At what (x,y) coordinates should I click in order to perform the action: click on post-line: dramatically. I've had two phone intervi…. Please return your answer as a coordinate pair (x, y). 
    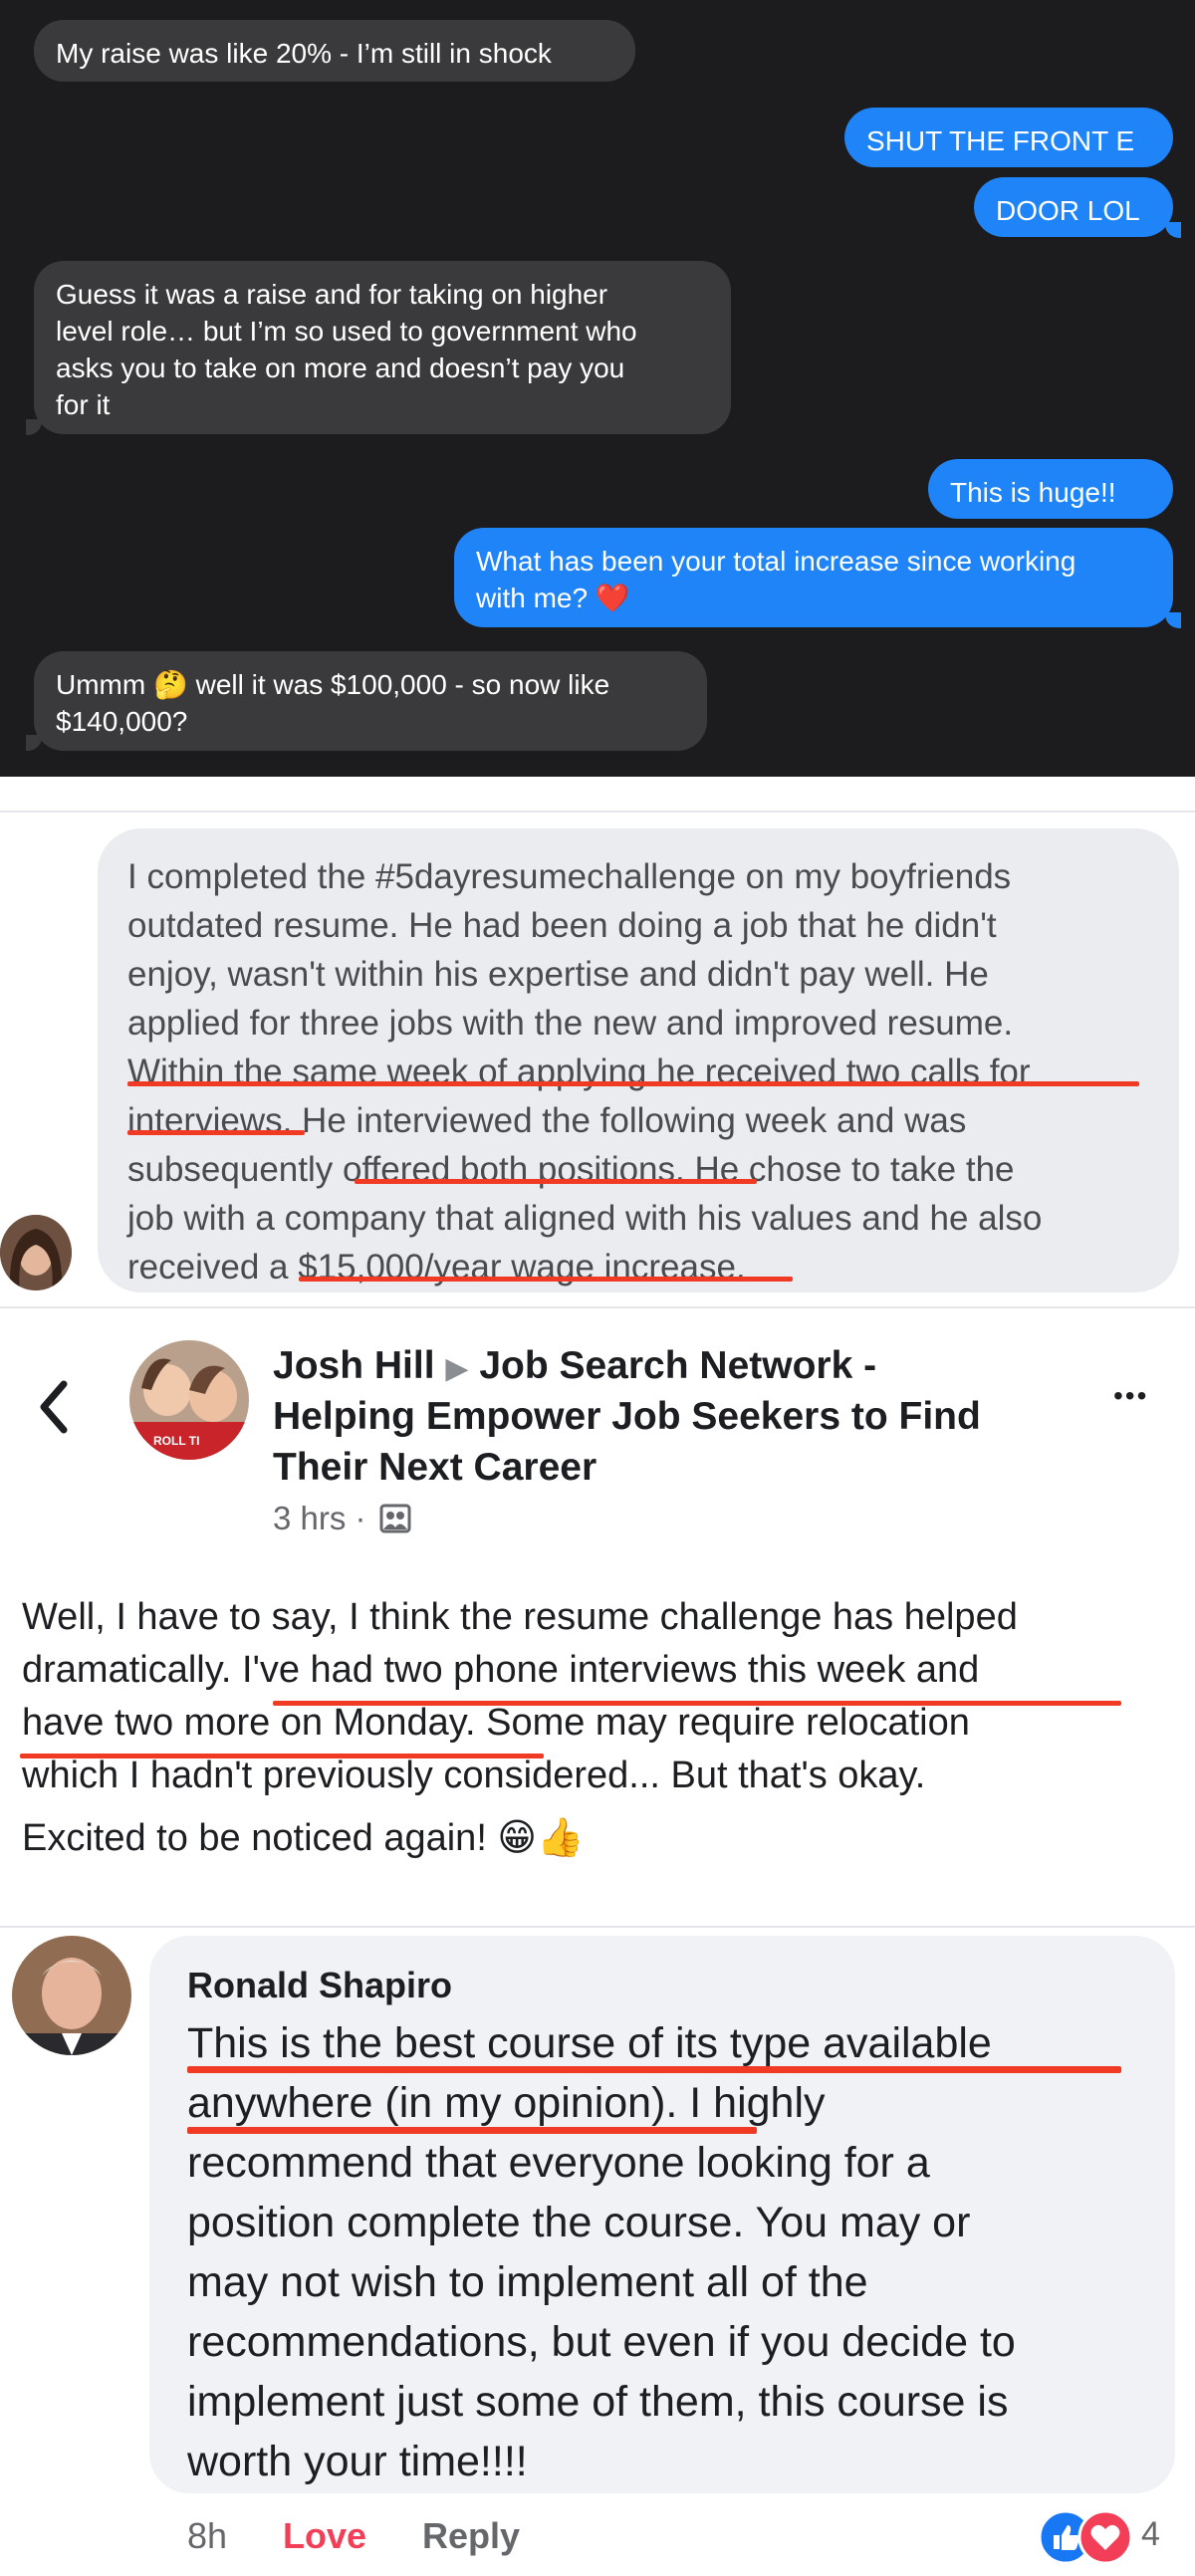
    Looking at the image, I should click on (501, 1670).